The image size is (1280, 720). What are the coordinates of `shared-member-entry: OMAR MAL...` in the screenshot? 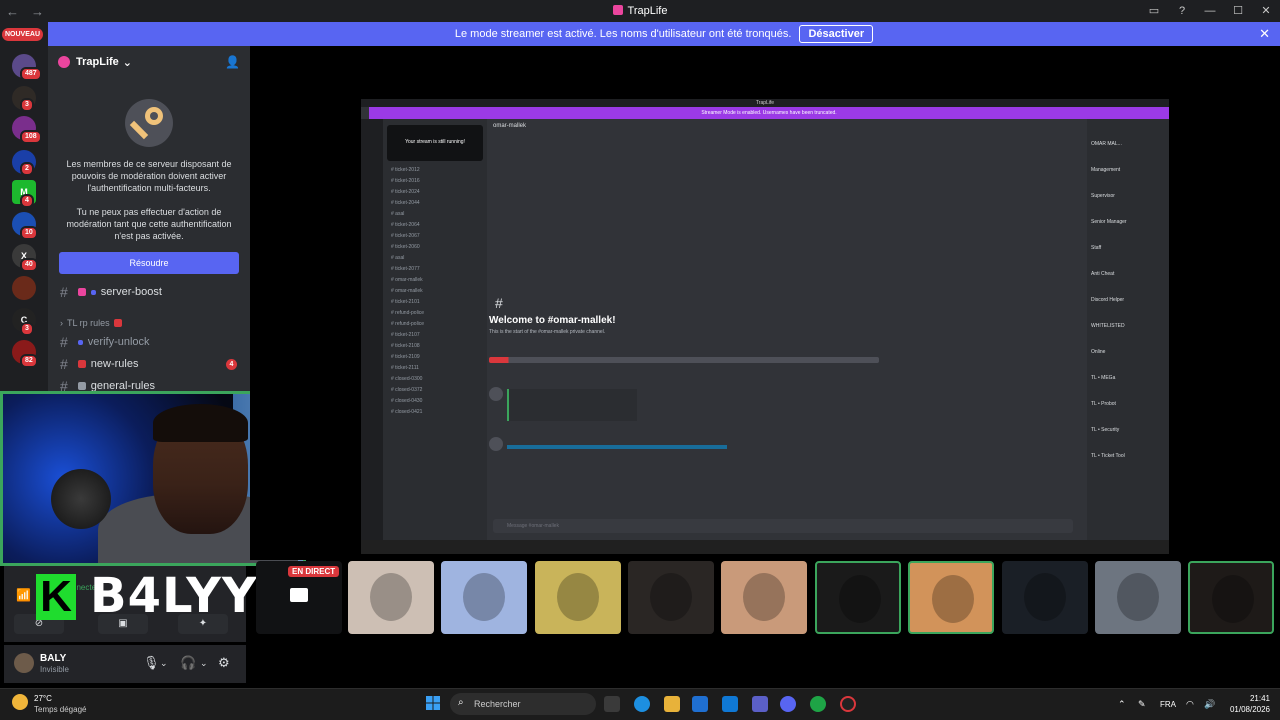 It's located at (1106, 144).